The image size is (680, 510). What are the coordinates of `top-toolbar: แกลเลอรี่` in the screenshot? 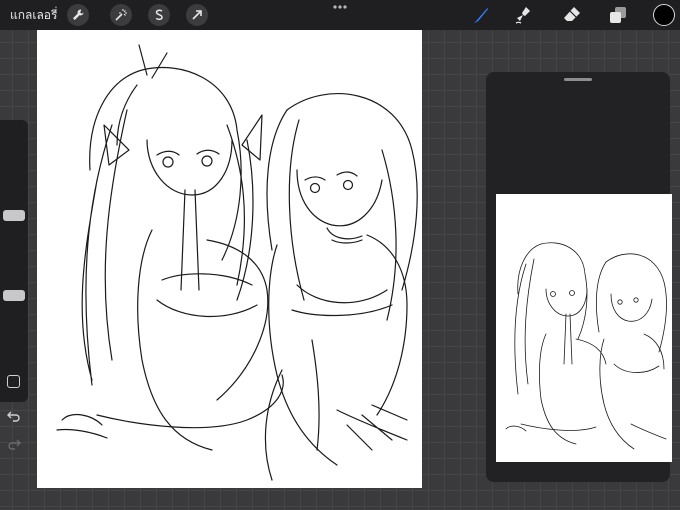 It's located at (340, 15).